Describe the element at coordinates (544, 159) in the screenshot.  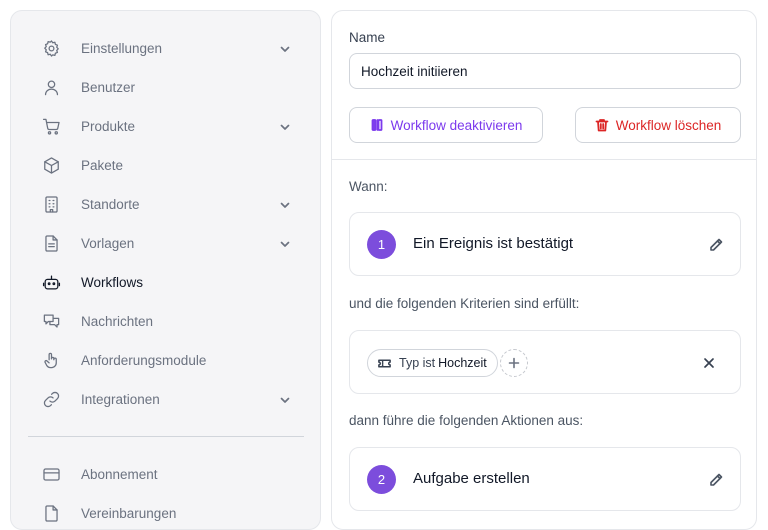
I see `section-divider` at that location.